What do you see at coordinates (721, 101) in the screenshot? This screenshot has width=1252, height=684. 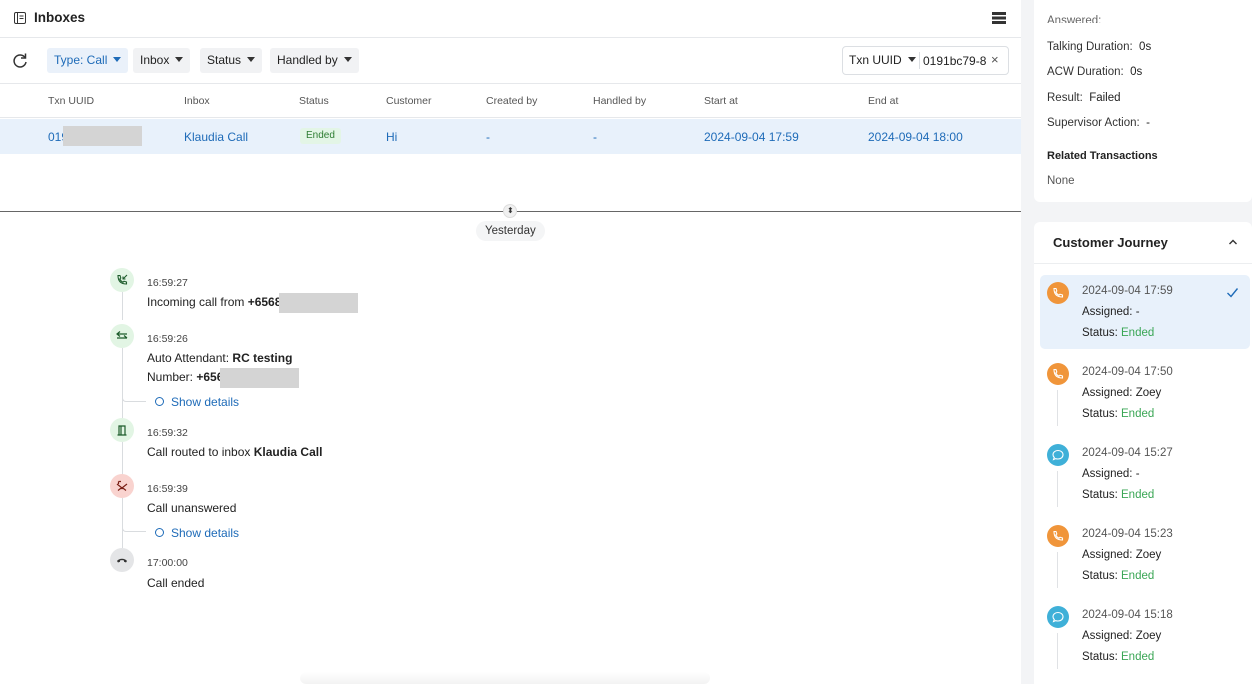 I see `column-header-start-at: Start at` at bounding box center [721, 101].